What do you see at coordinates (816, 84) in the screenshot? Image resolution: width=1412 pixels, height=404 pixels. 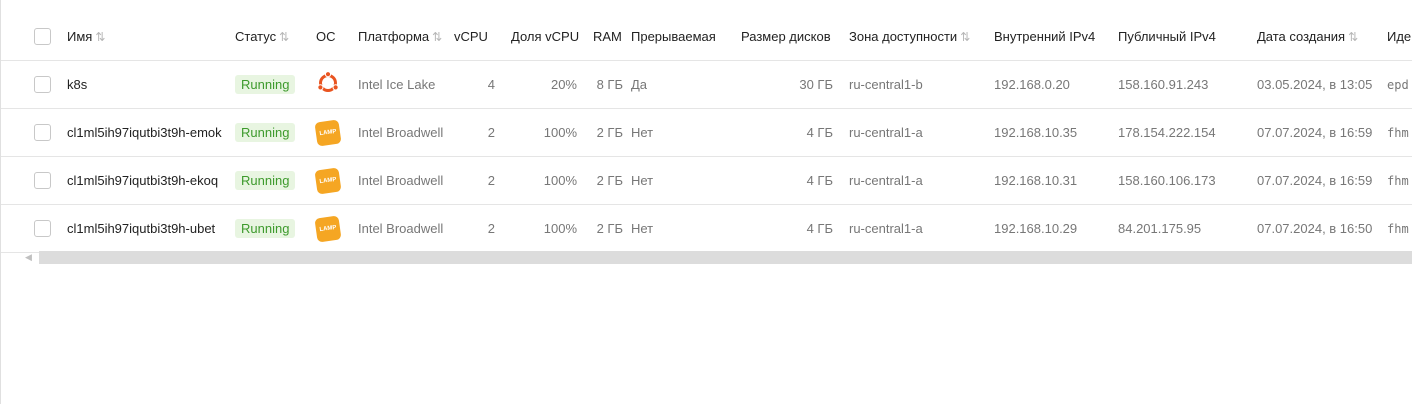 I see `disk-size: 30 ГБ` at bounding box center [816, 84].